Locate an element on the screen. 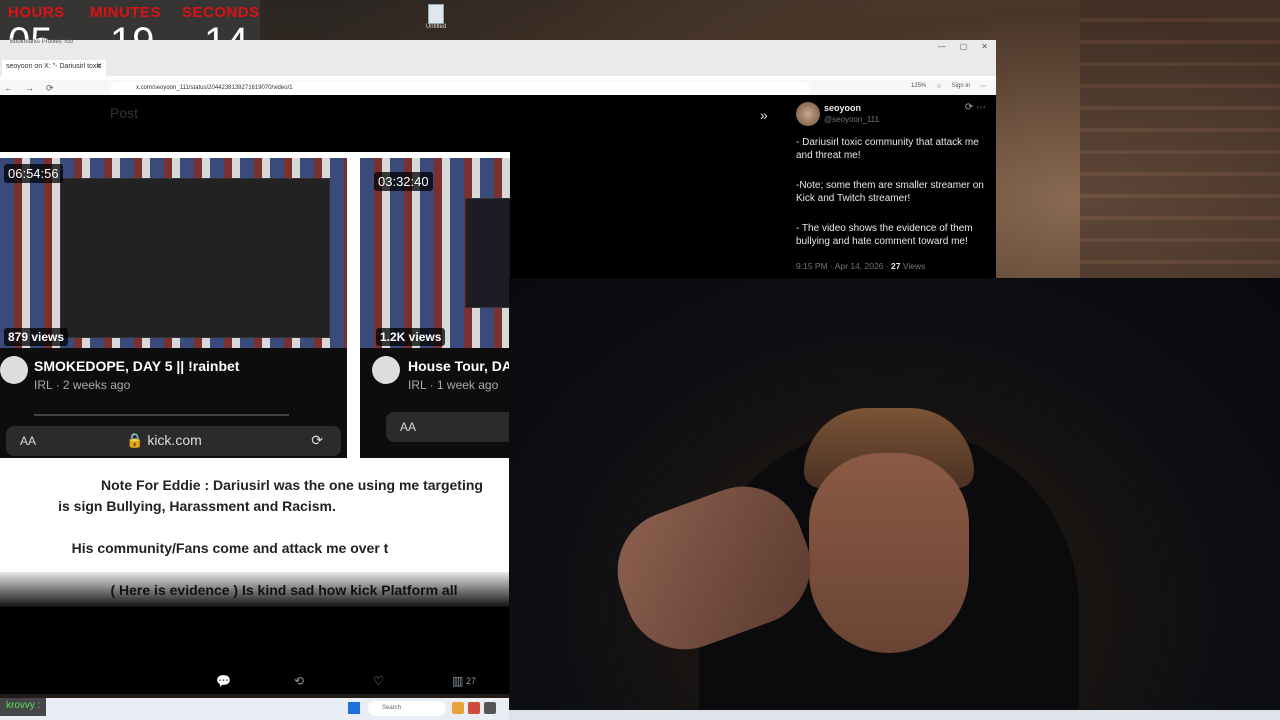 The width and height of the screenshot is (1280, 720). tweet-timestamp: 9:15 PM · Apr 14, 2026 · is located at coordinates (843, 266).